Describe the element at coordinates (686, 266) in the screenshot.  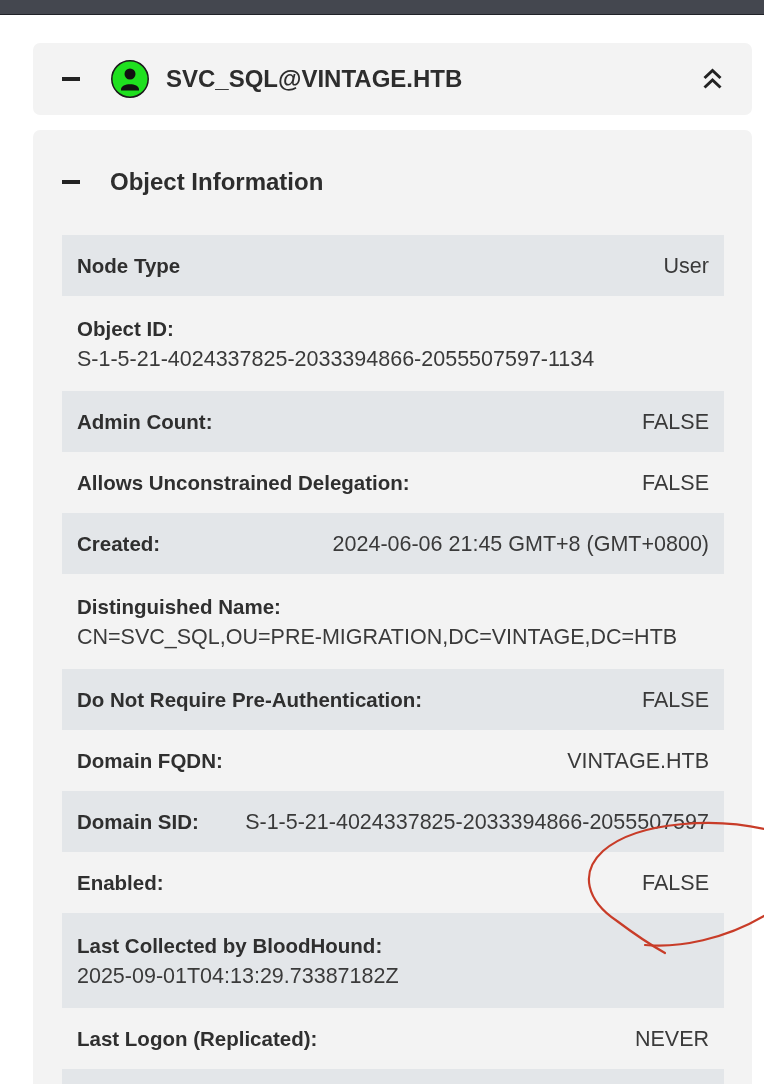
I see `property-value: User` at that location.